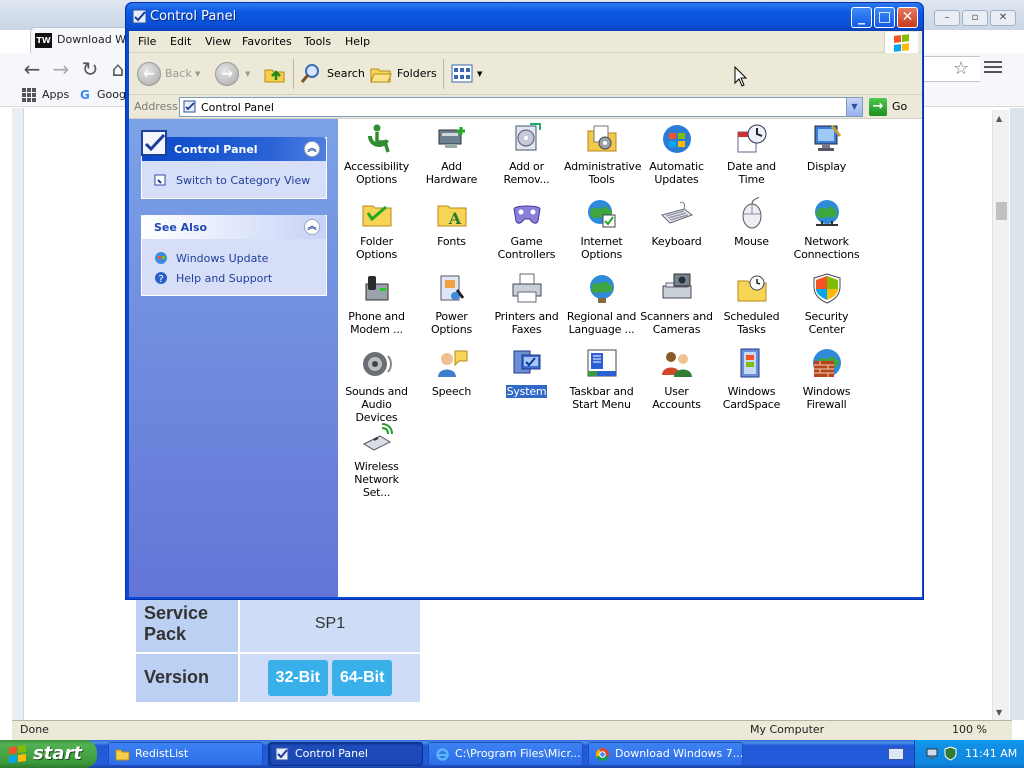  Describe the element at coordinates (676, 156) in the screenshot. I see `control-panel-item: Automatic Updates` at that location.